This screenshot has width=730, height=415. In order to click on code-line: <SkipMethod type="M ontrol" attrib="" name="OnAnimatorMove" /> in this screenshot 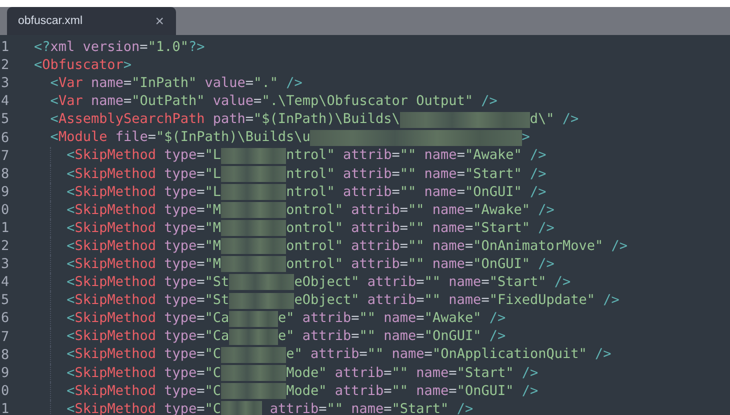, I will do `click(347, 246)`.